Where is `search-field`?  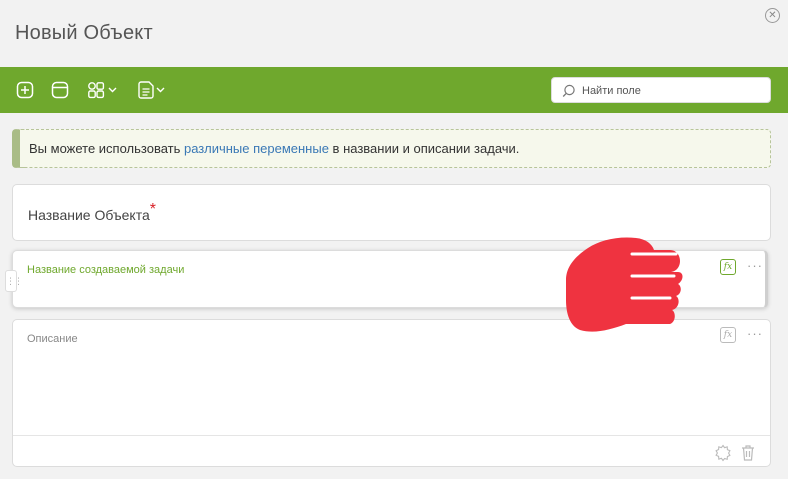
search-field is located at coordinates (661, 90).